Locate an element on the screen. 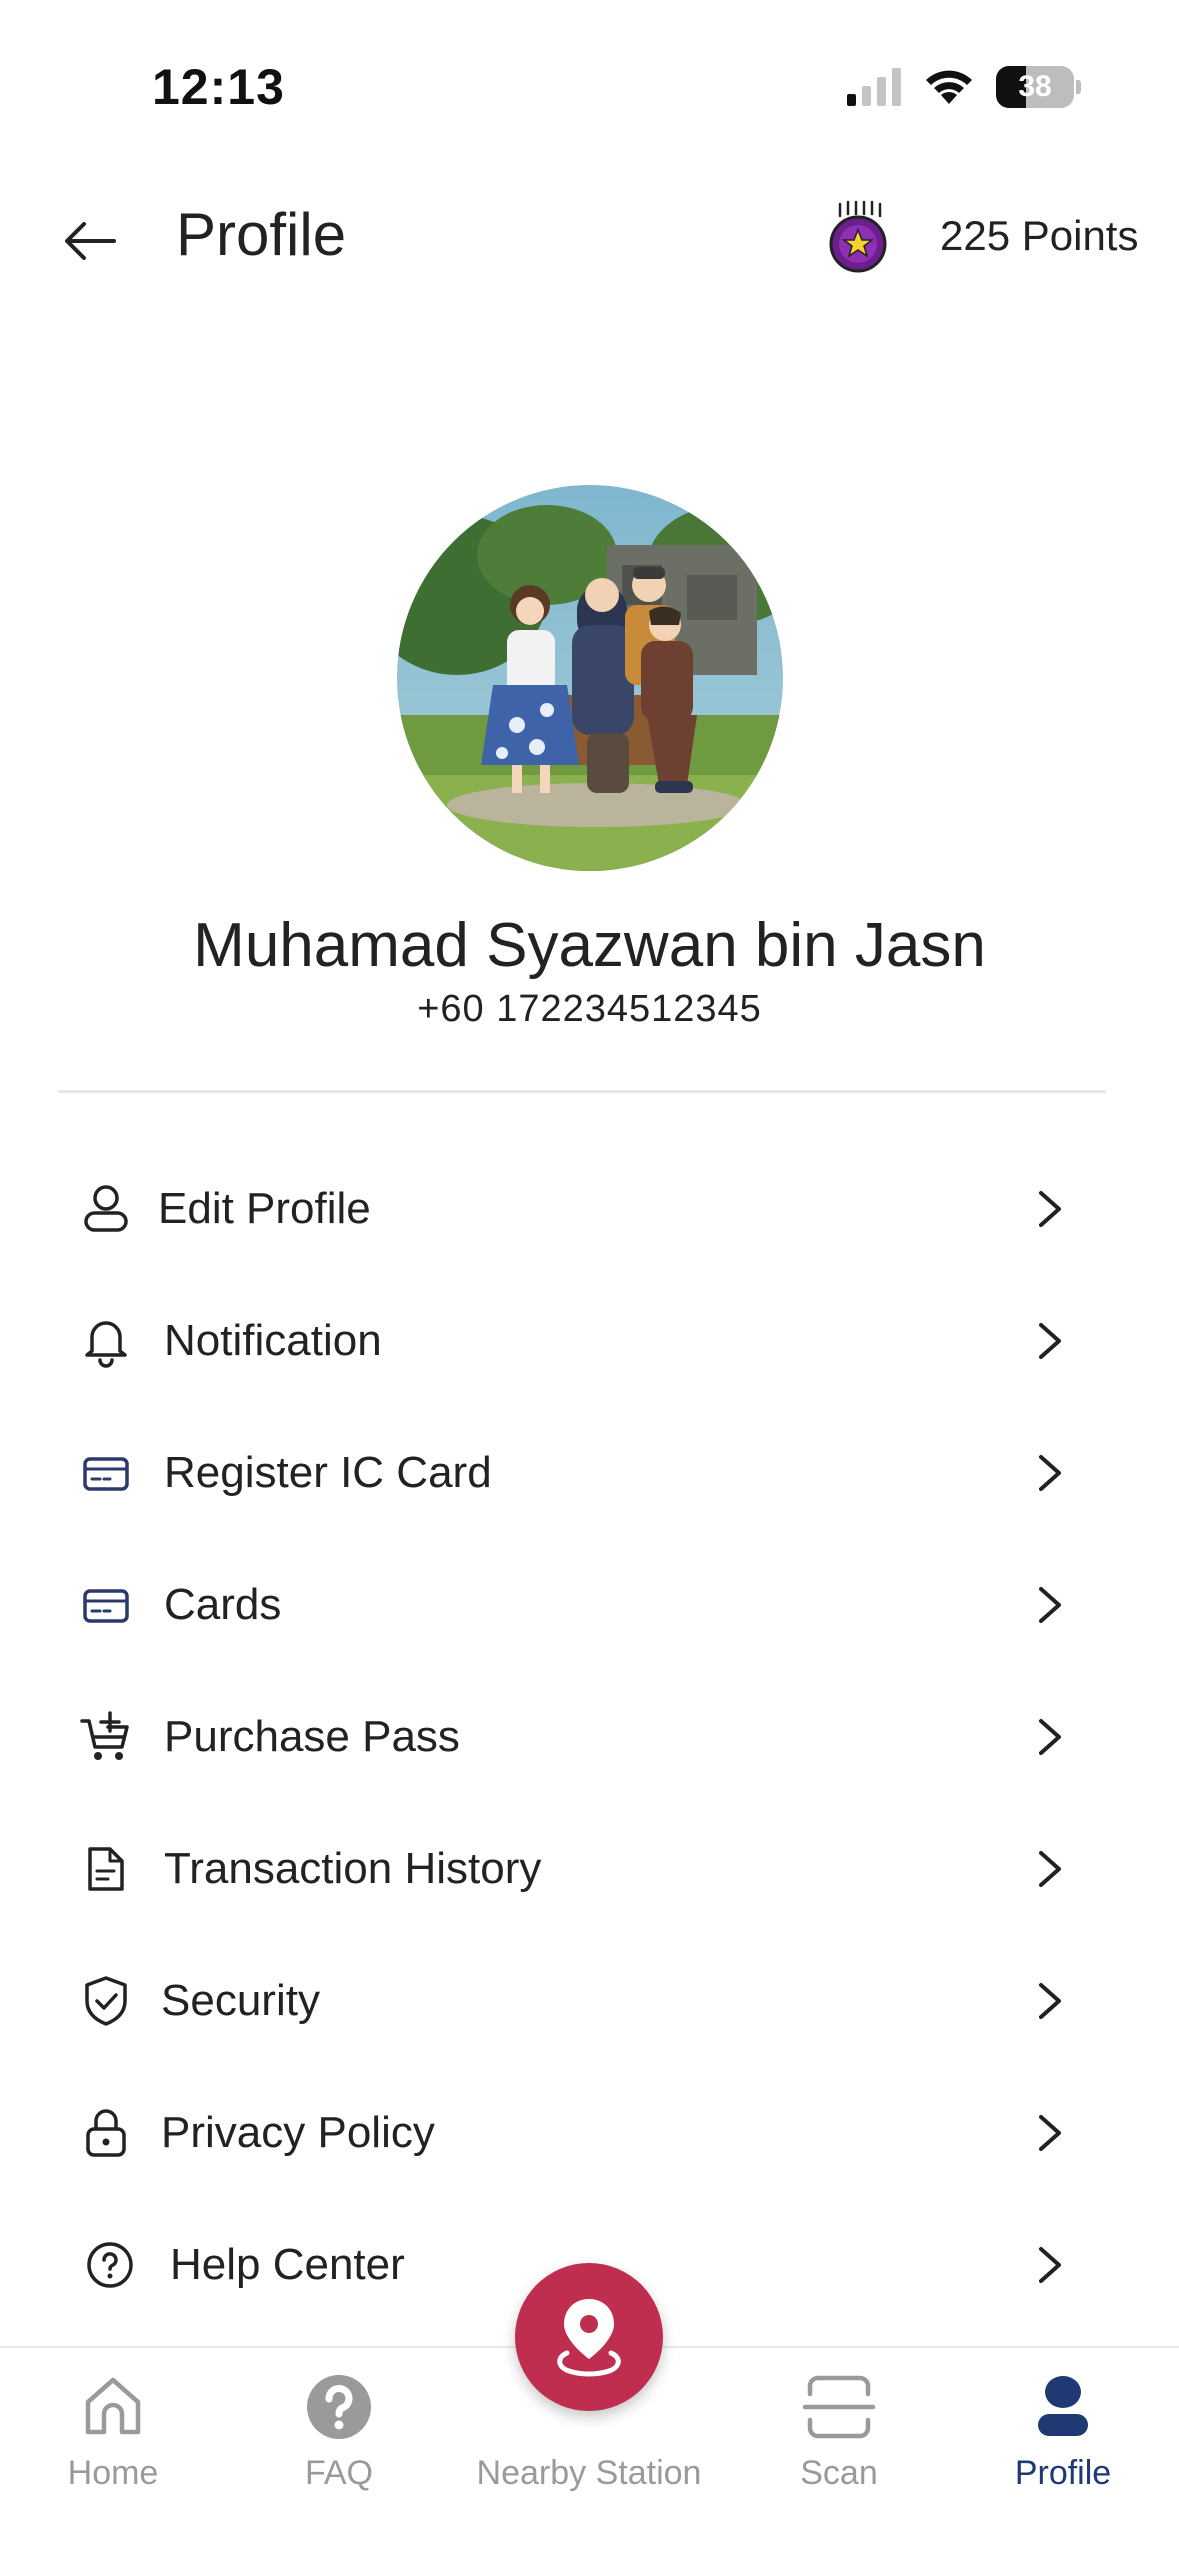  shield-check-icon is located at coordinates (106, 2001).